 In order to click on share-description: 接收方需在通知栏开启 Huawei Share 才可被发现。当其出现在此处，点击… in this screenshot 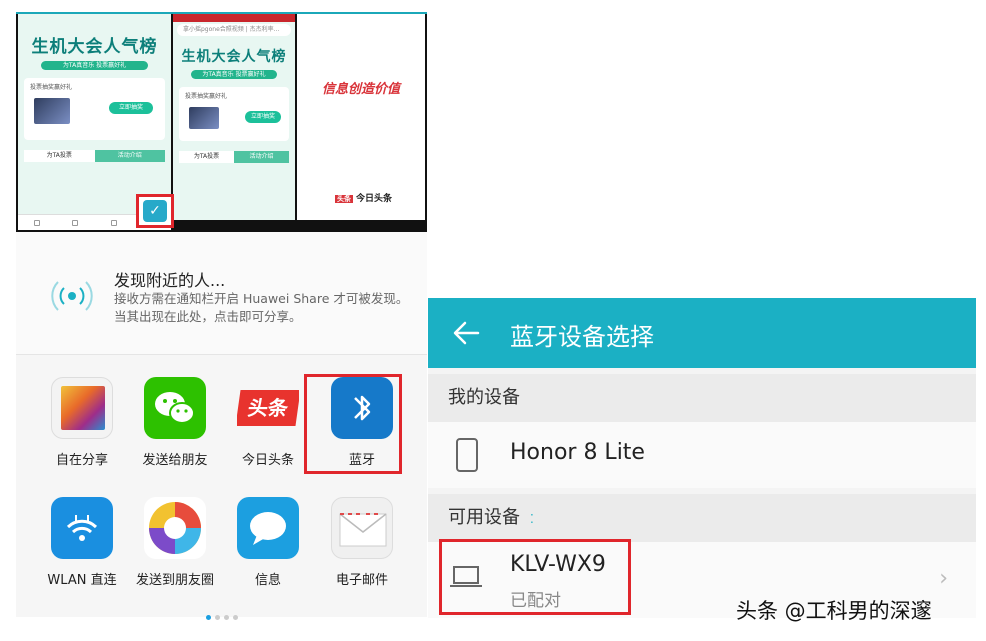, I will do `click(261, 307)`.